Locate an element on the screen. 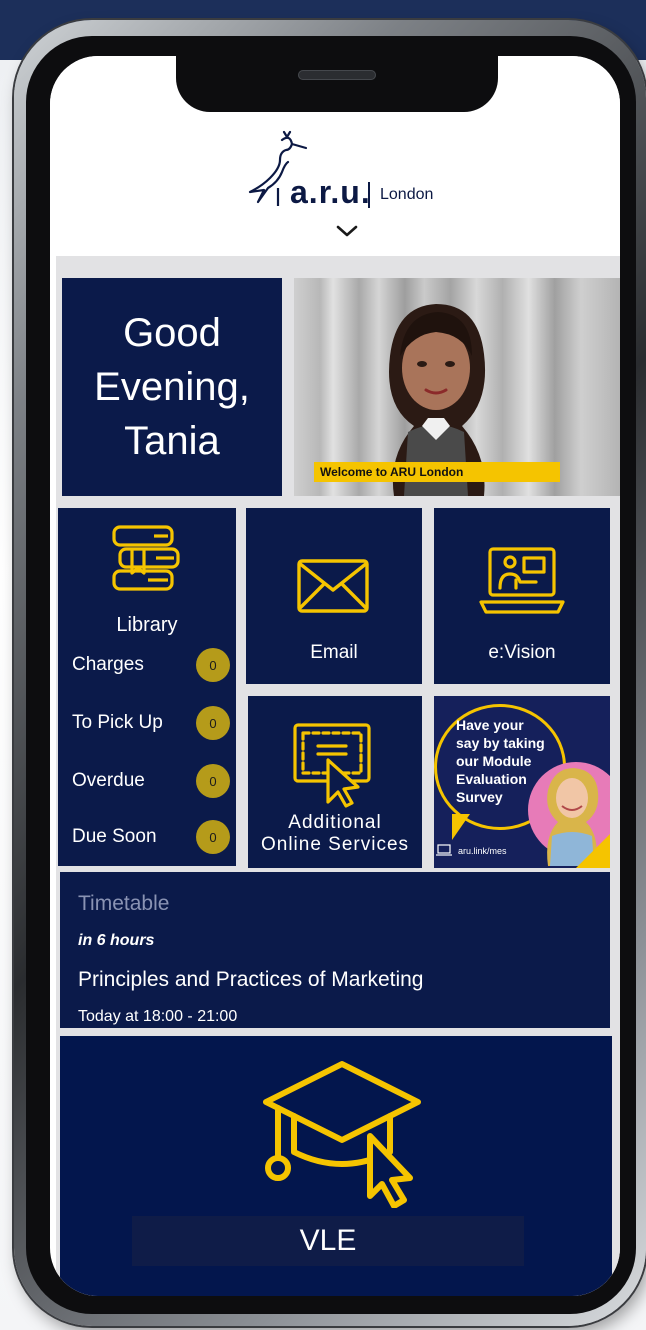 This screenshot has height=1330, width=646. timetable-class-title: Principles and Practices of Marketing is located at coordinates (251, 979).